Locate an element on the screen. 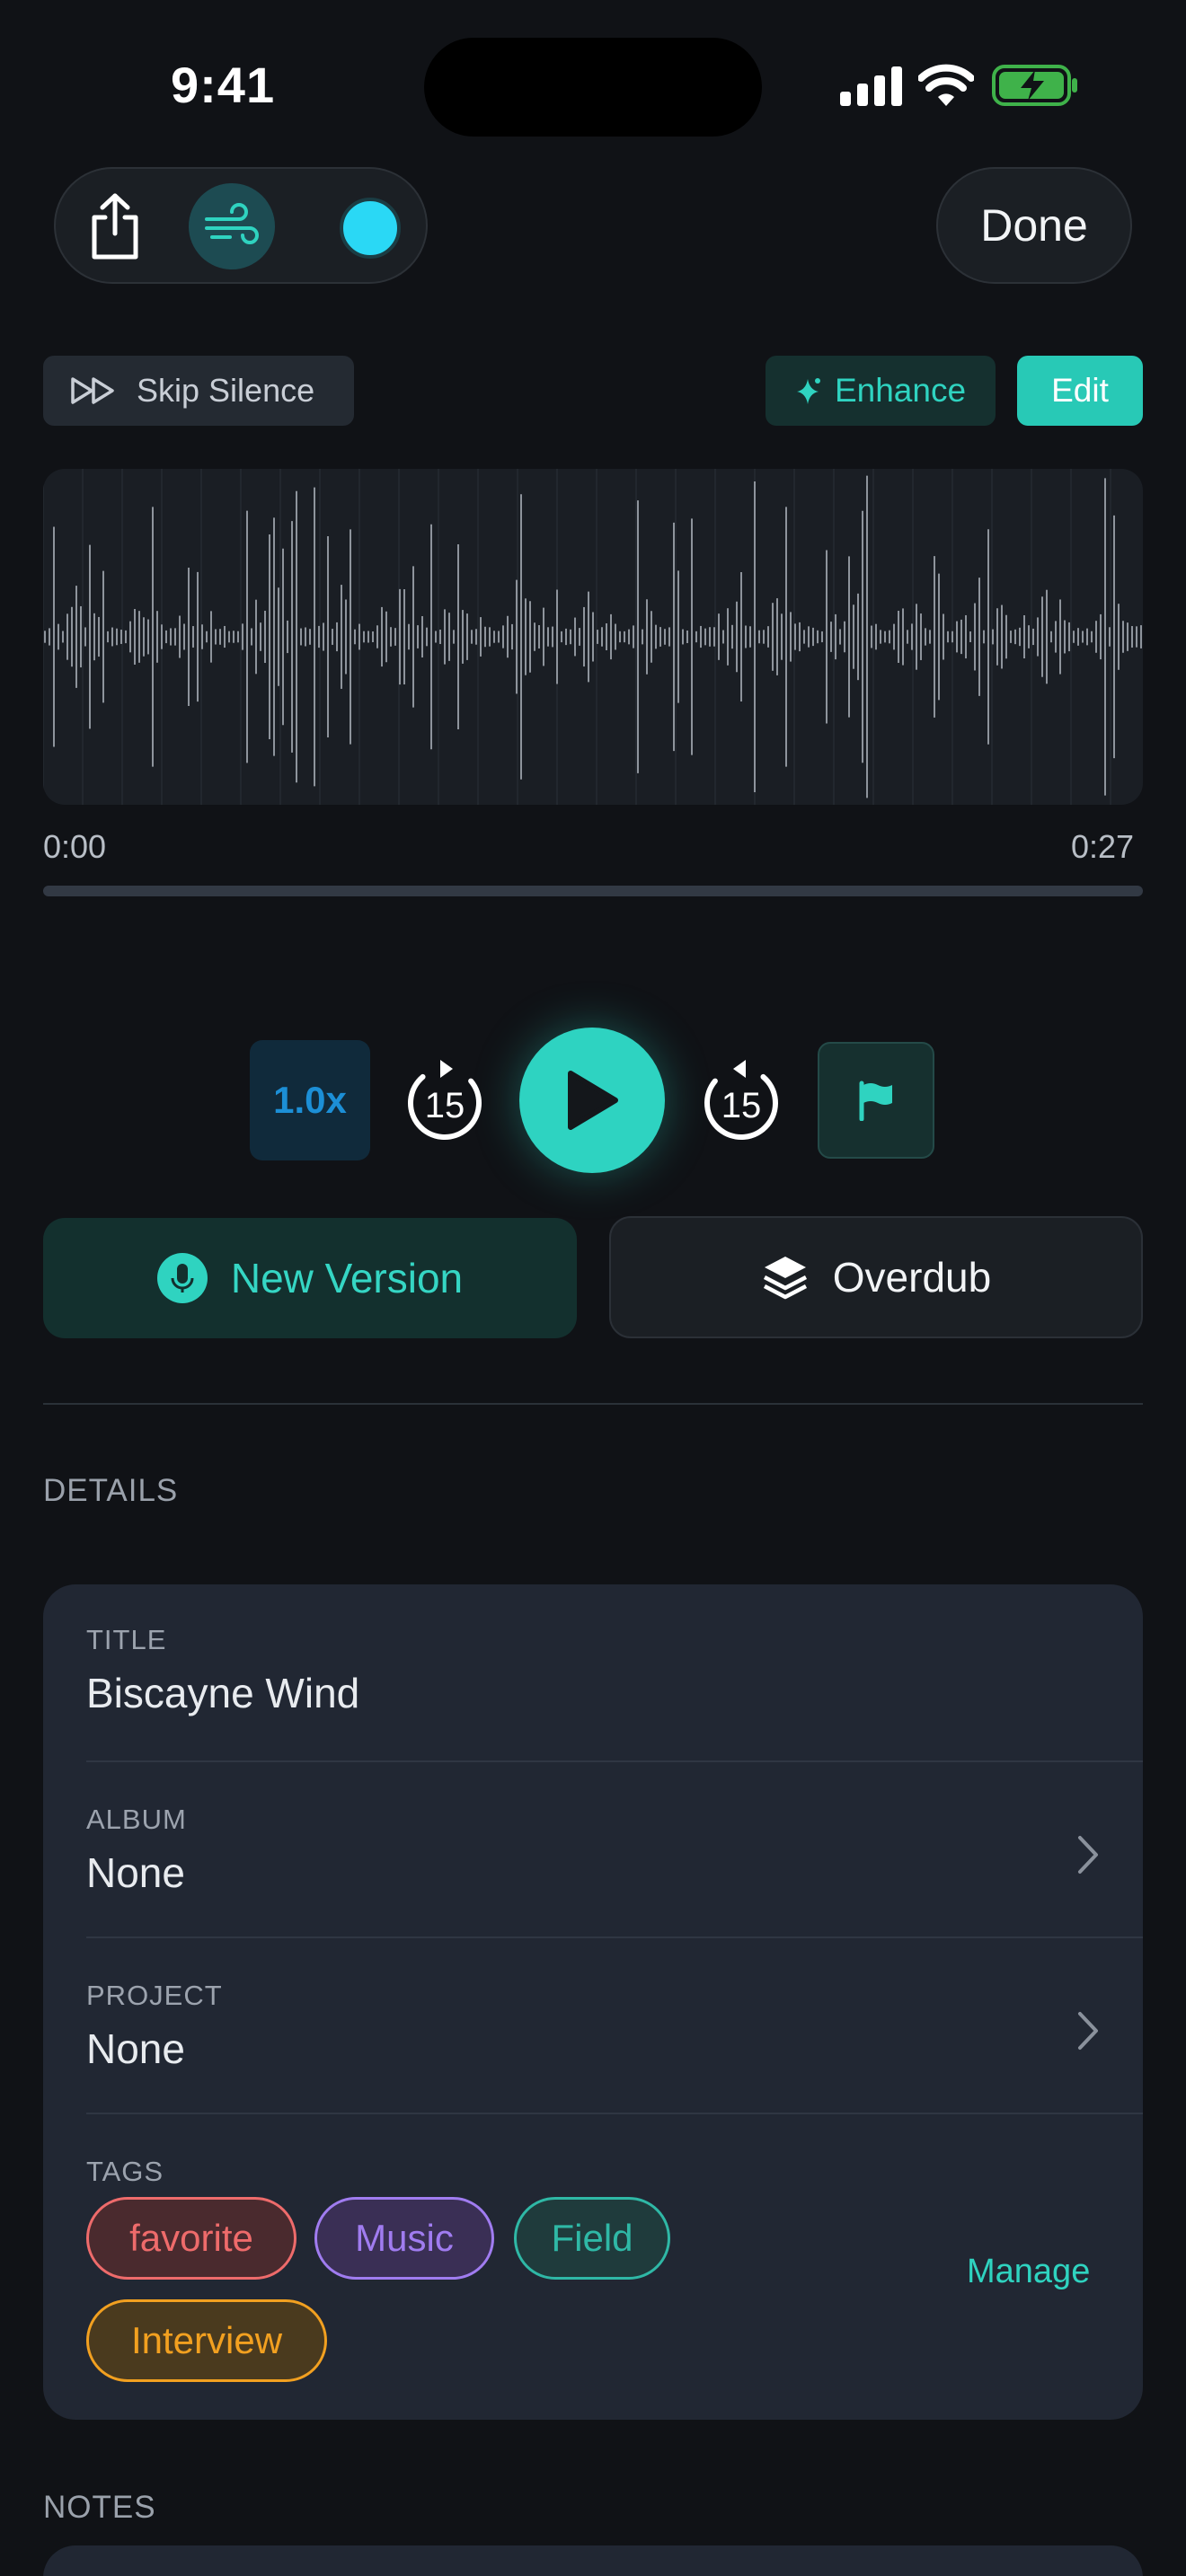 This screenshot has width=1186, height=2576. album-label: ALBUM is located at coordinates (136, 1819).